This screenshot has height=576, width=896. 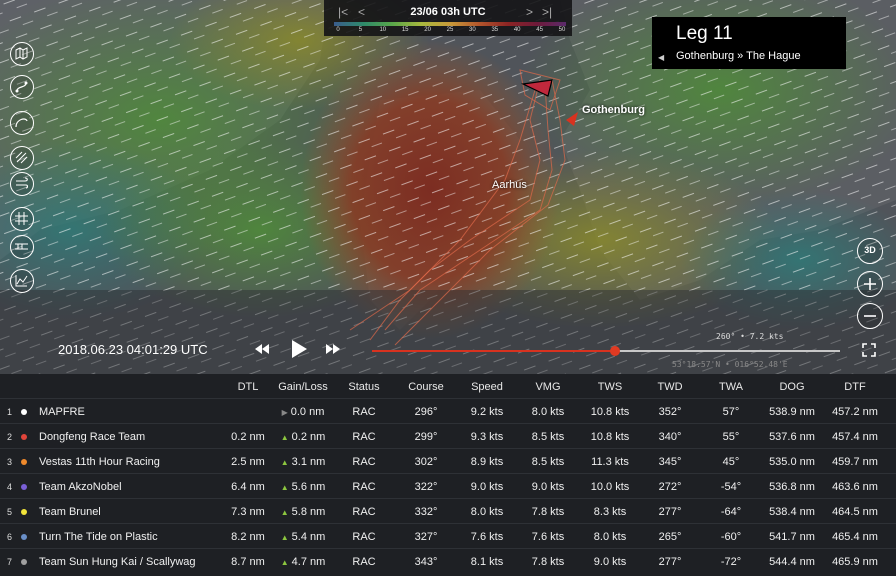 I want to click on cell-dtf: 465.9 nm, so click(x=855, y=562).